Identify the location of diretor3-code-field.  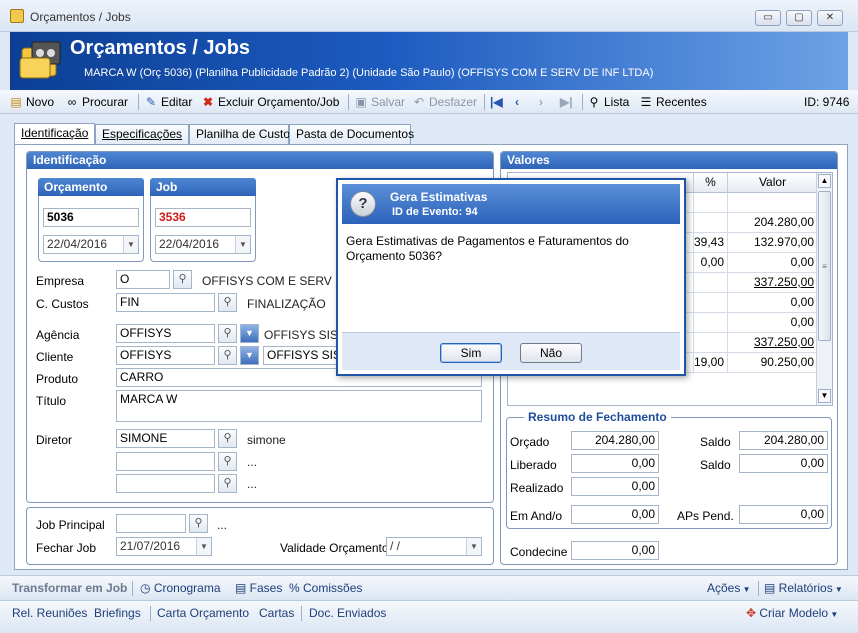
(165, 483).